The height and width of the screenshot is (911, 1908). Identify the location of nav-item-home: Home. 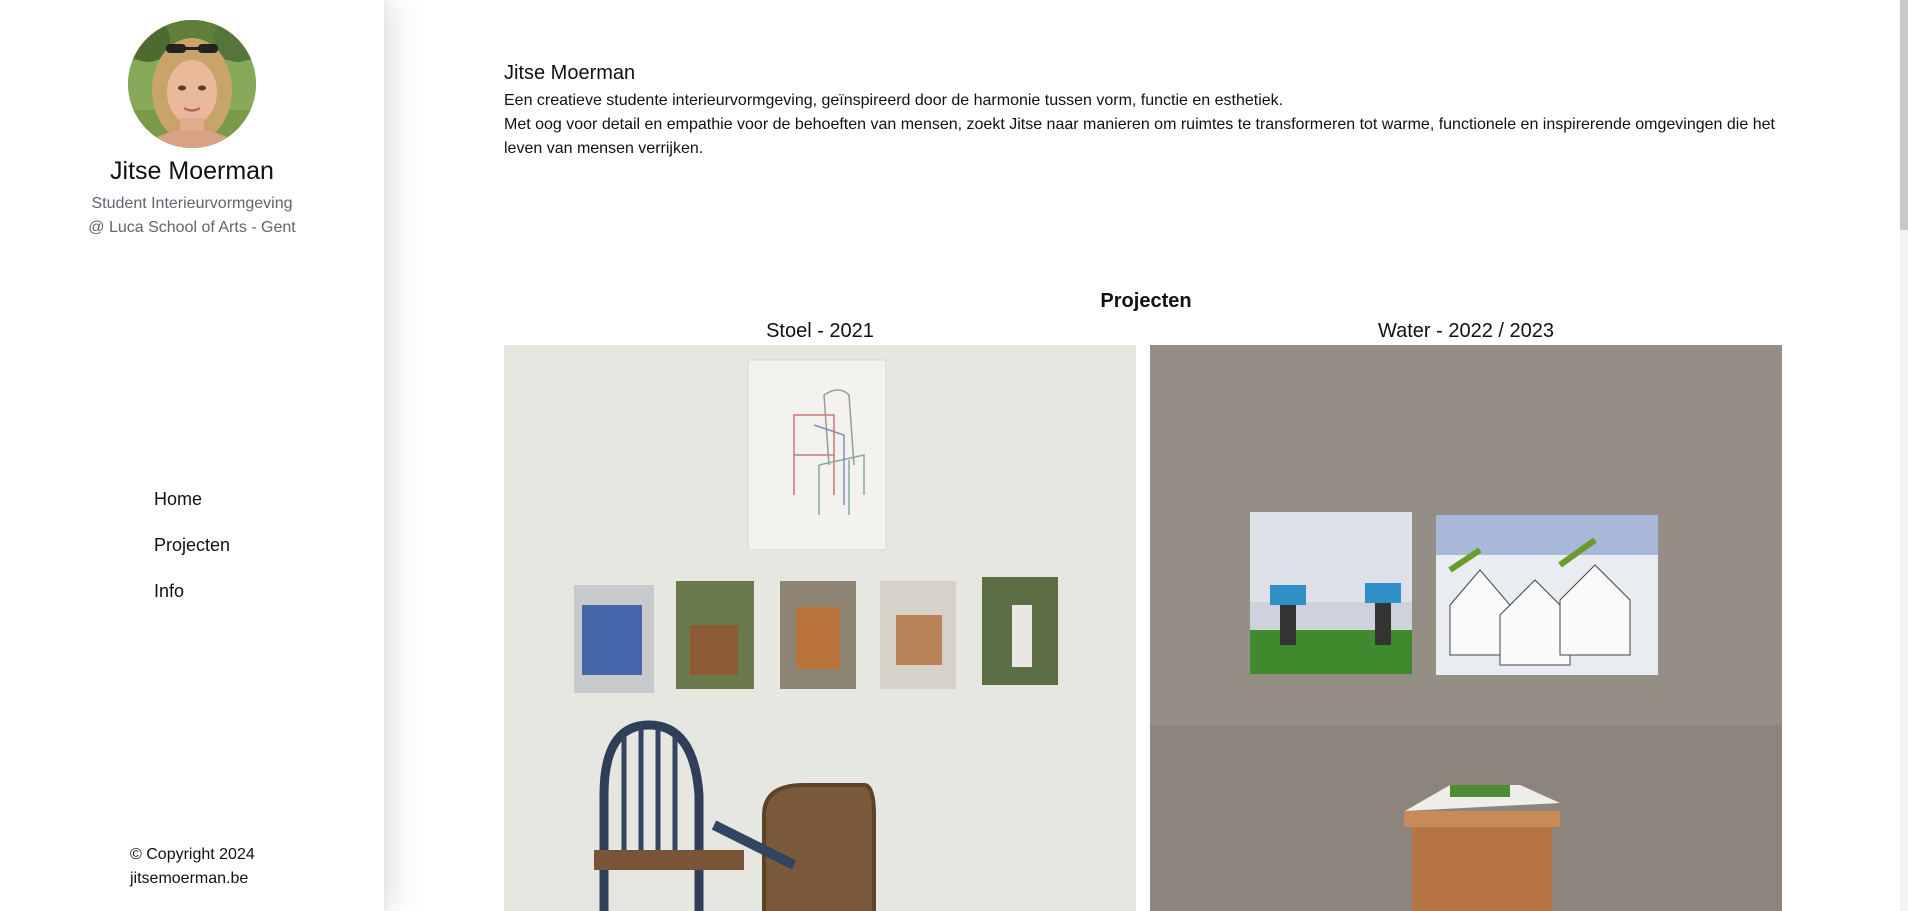
(192, 508).